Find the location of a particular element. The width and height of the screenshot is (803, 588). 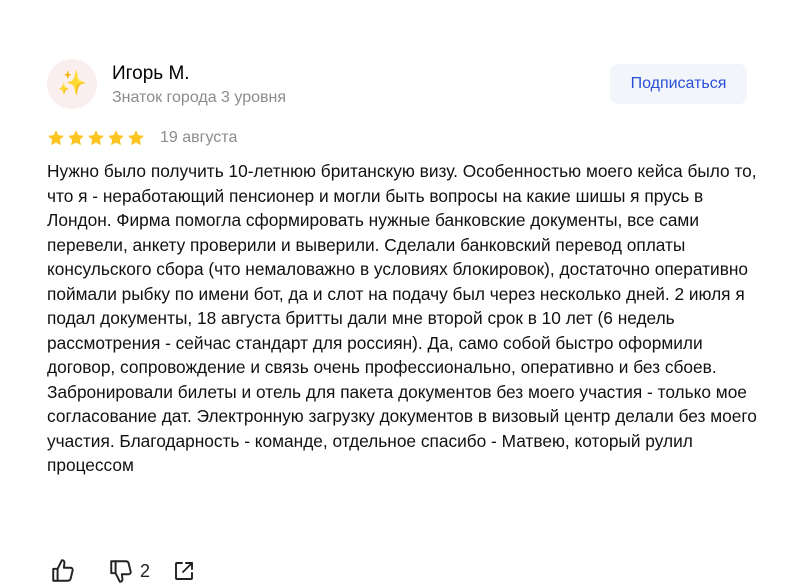

sparkles-icon: ✨ is located at coordinates (72, 83).